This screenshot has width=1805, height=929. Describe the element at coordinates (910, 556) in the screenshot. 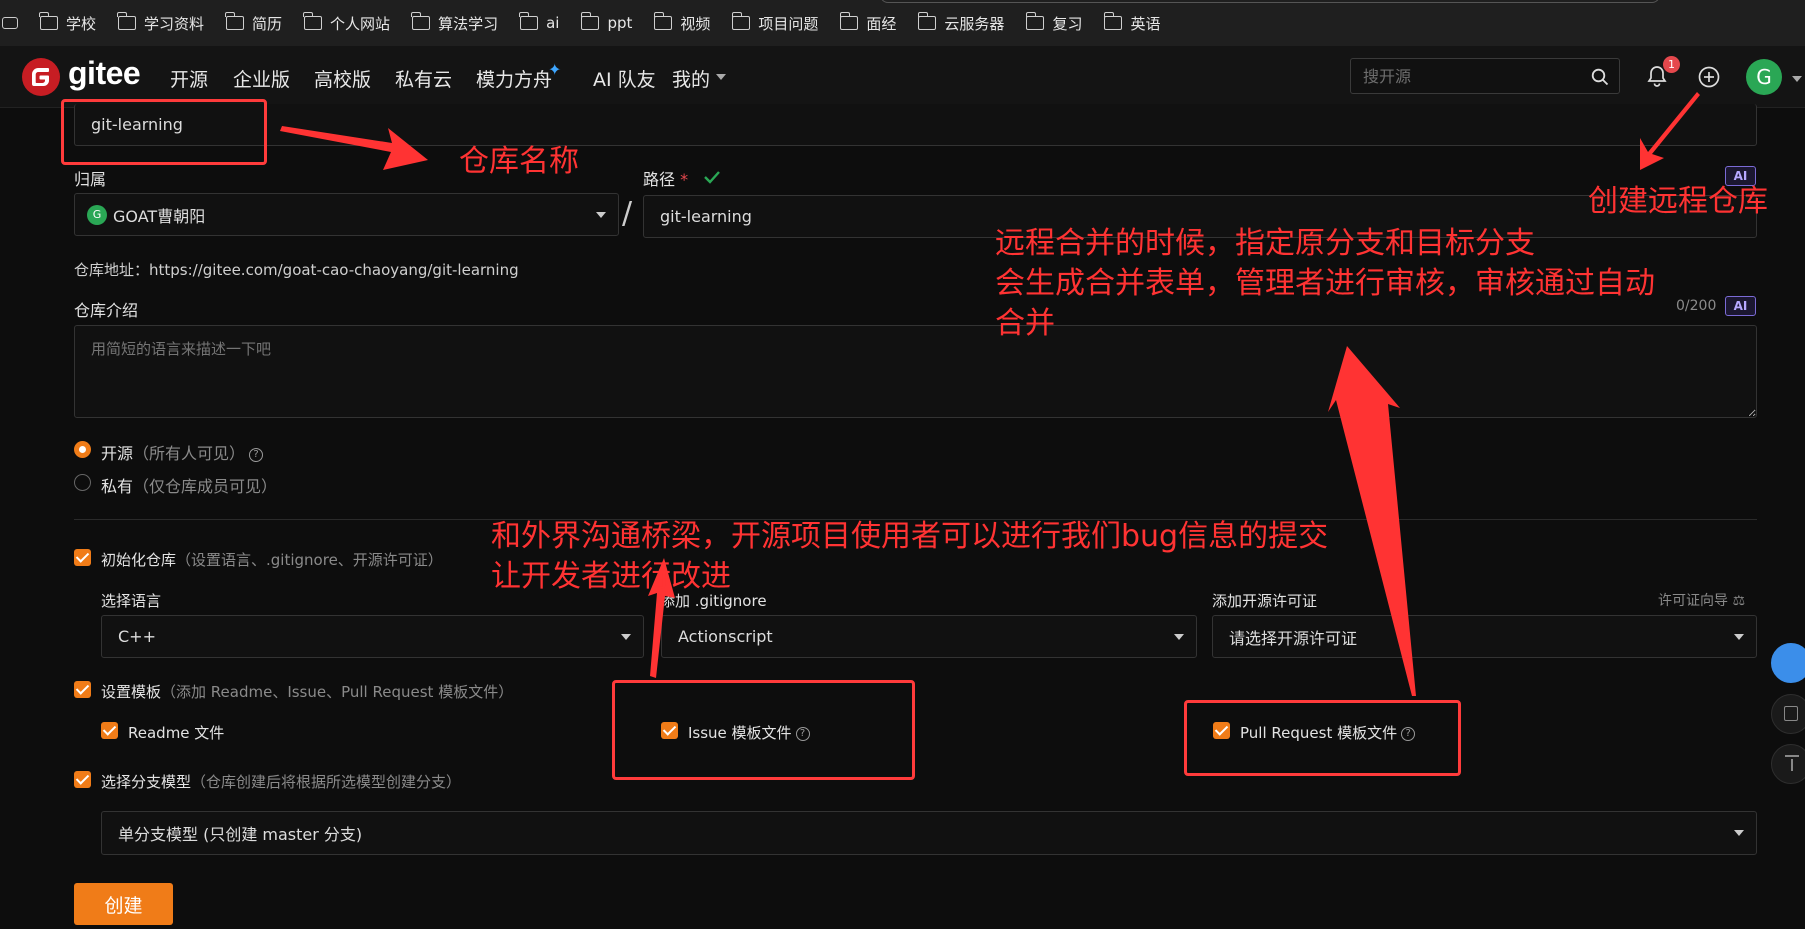

I see `annotation-issue-note: 和外界沟通桥梁，开源项目使用者可以进行我们bug信息的提交 让开发者进行改进` at that location.